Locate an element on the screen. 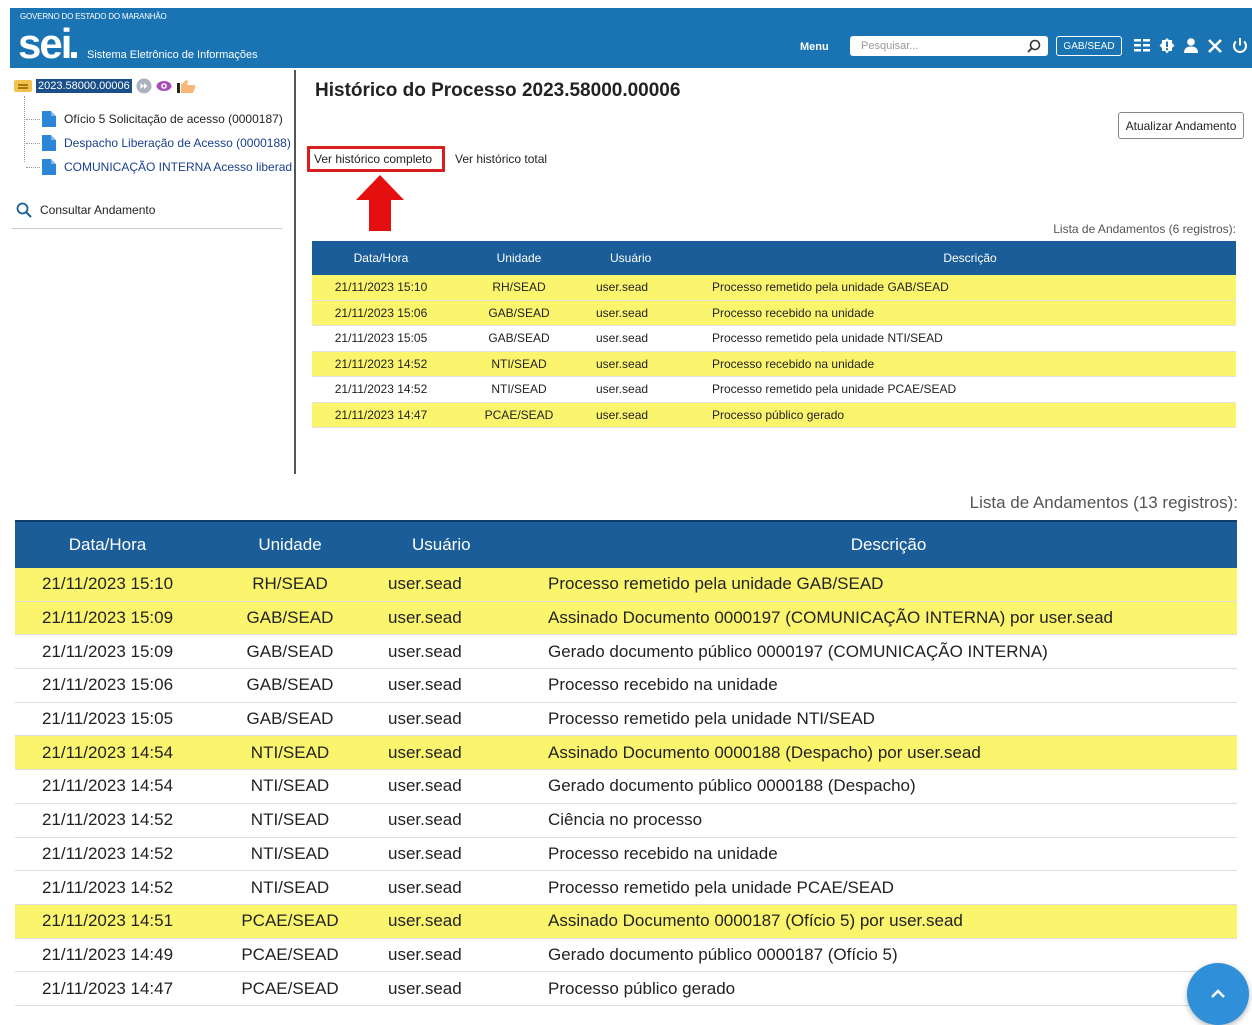 The width and height of the screenshot is (1252, 1025). tree-item-oficio: Ofício 5 Solicitação de acesso (0000187) is located at coordinates (167, 119).